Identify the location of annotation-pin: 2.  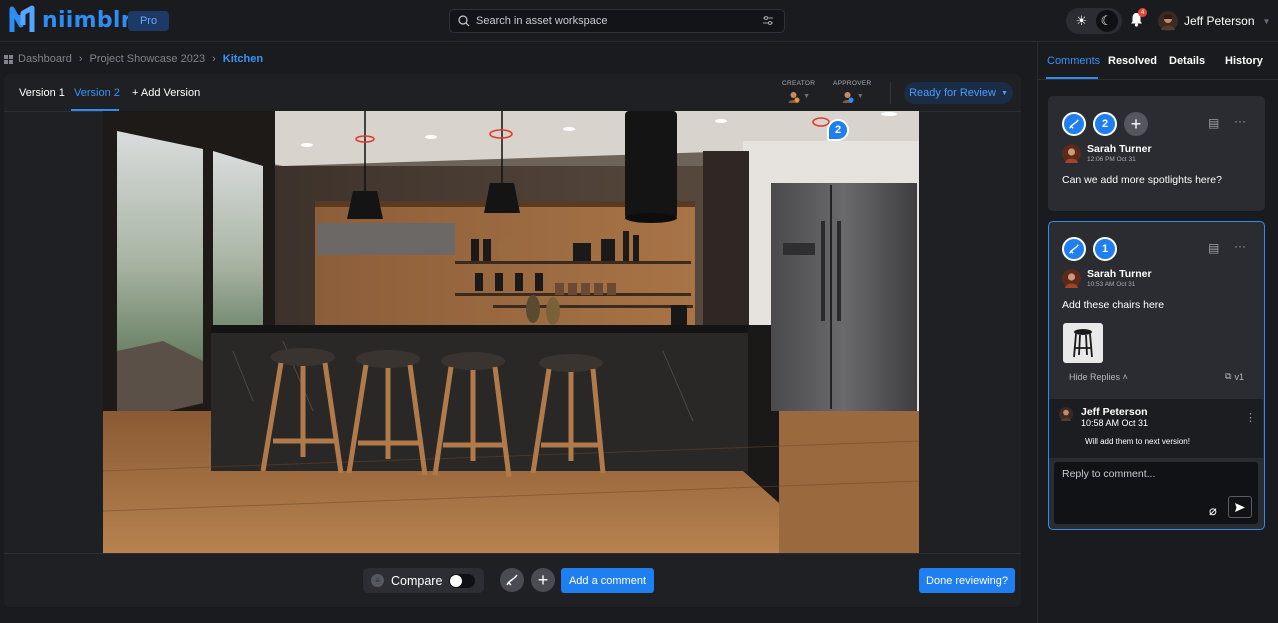
(838, 130).